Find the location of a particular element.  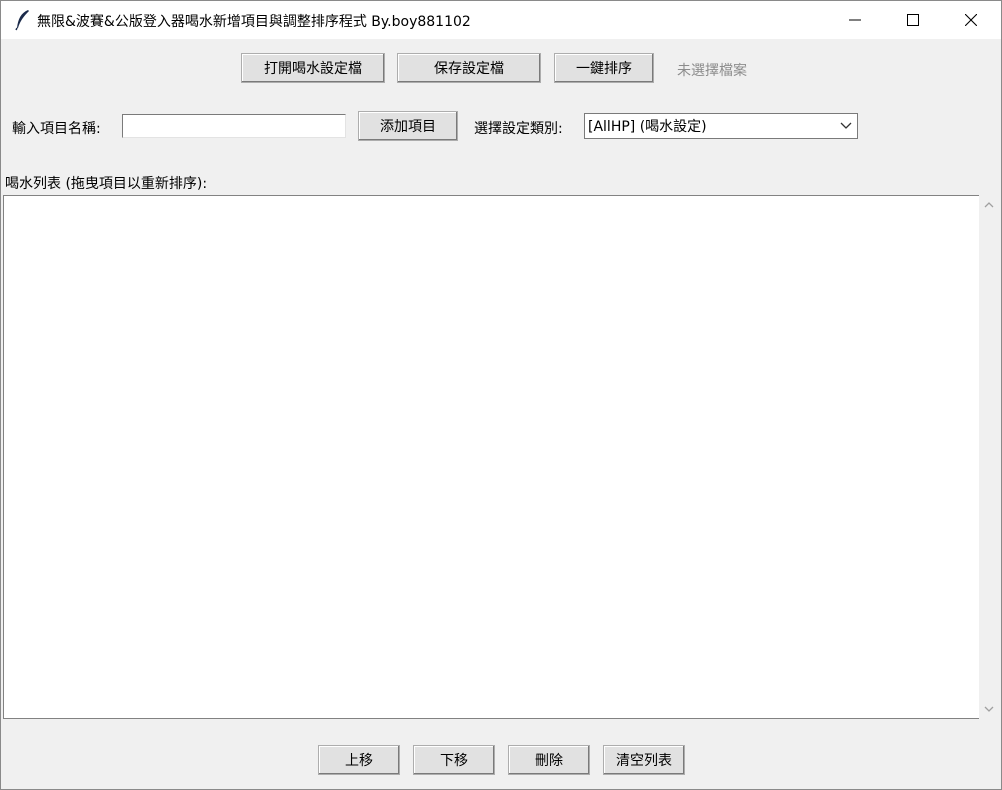

minimize-button is located at coordinates (855, 20).